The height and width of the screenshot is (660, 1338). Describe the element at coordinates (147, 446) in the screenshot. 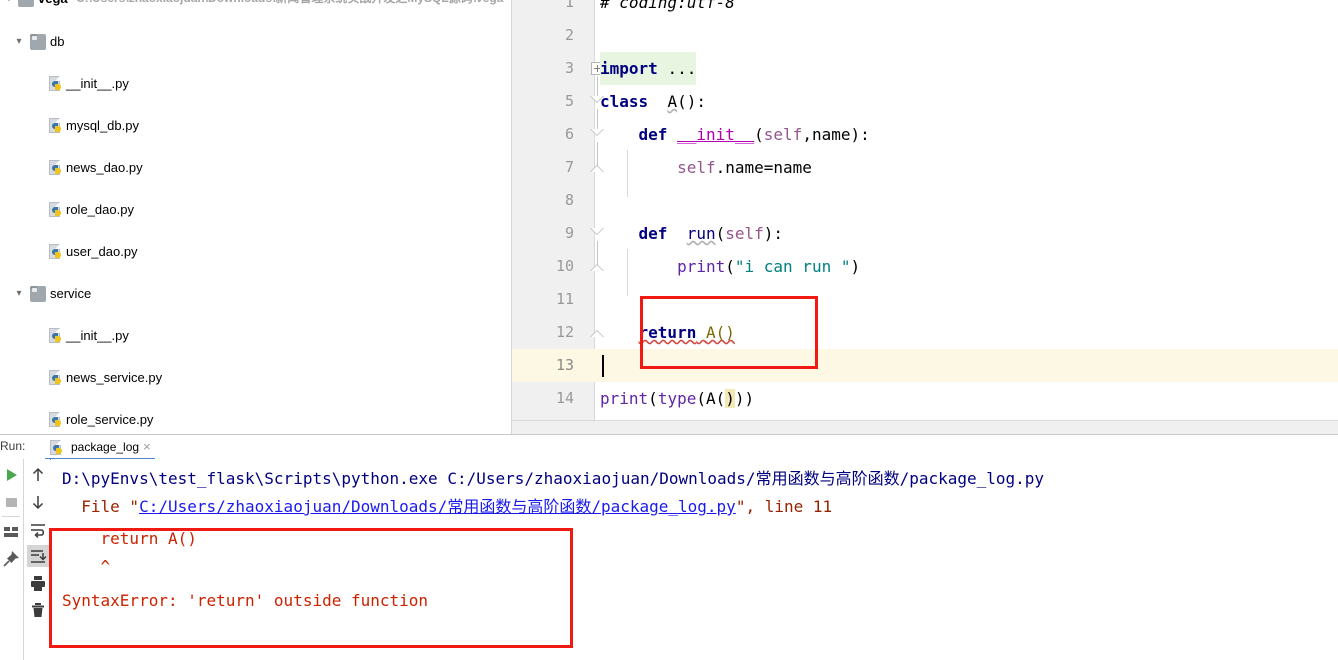

I see `close-icon: ×` at that location.